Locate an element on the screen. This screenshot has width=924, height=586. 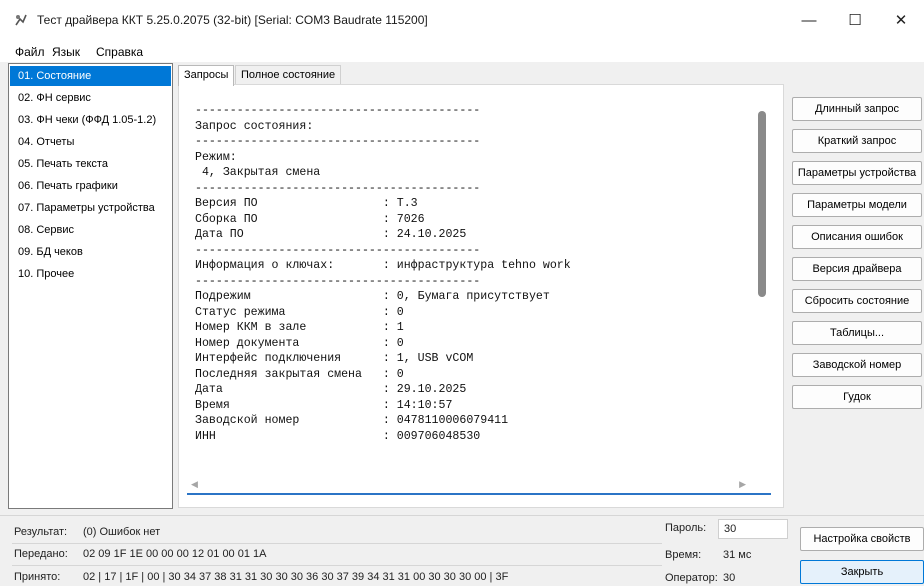
menu-bar: Файл Язык Справка is located at coordinates (462, 51).